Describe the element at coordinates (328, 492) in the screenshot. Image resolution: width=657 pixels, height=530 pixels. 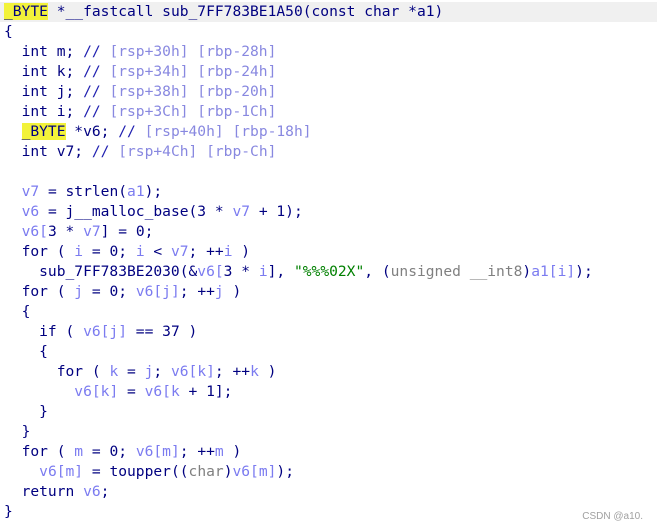
I see `code-line: return v6;` at that location.